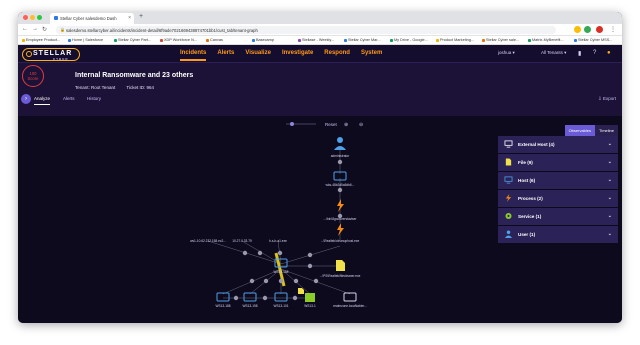  I want to click on observable-label: External Host (4), so click(536, 144).